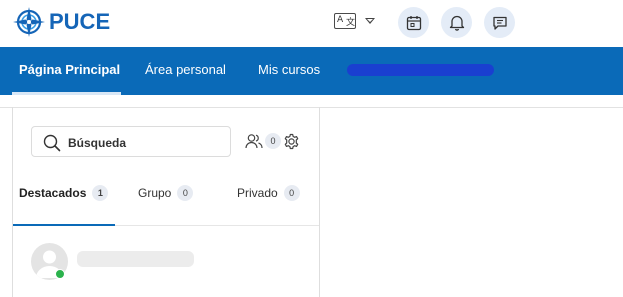  Describe the element at coordinates (289, 71) in the screenshot. I see `nav-item-my-courses: Mis cursos` at that location.